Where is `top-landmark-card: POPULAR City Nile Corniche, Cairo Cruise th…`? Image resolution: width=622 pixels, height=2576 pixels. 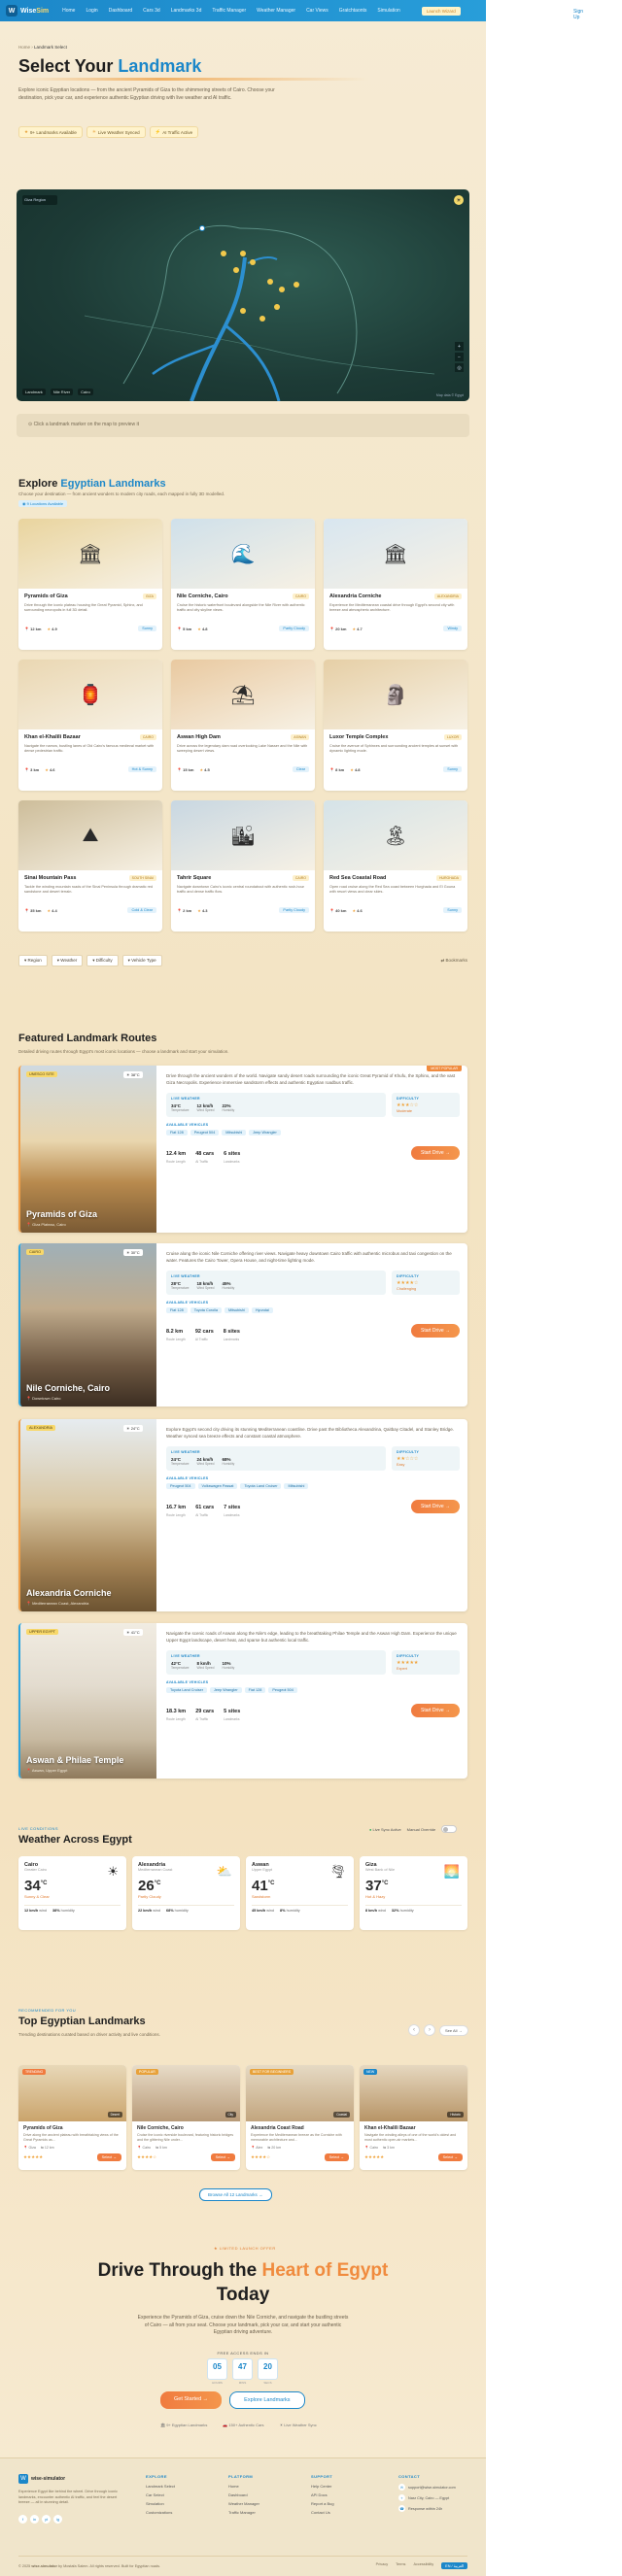 top-landmark-card: POPULAR City Nile Corniche, Cairo Cruise th… is located at coordinates (186, 2117).